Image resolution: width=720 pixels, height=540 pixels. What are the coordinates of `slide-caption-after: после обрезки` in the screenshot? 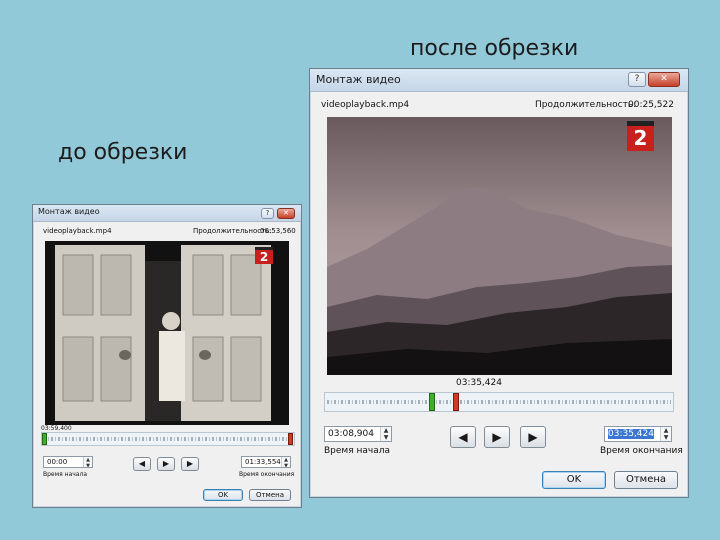 It's located at (494, 48).